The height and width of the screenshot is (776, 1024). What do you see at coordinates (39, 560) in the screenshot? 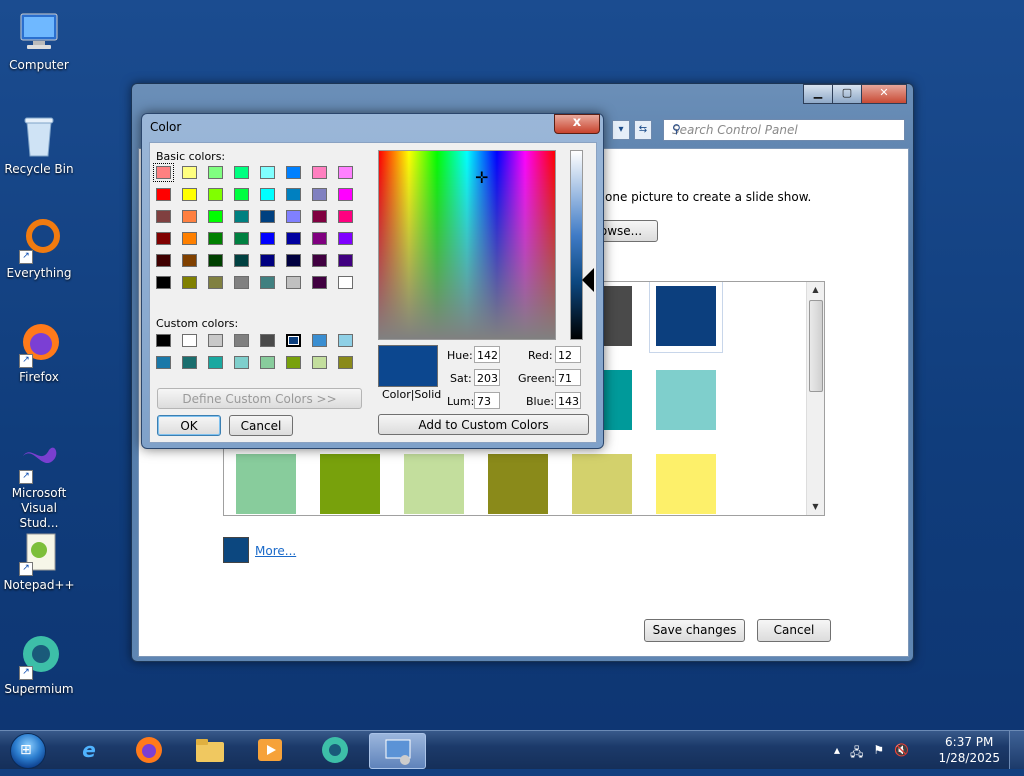
I see `desktop-icon-notepad-plus-plus: ↗ Notepad++` at bounding box center [39, 560].